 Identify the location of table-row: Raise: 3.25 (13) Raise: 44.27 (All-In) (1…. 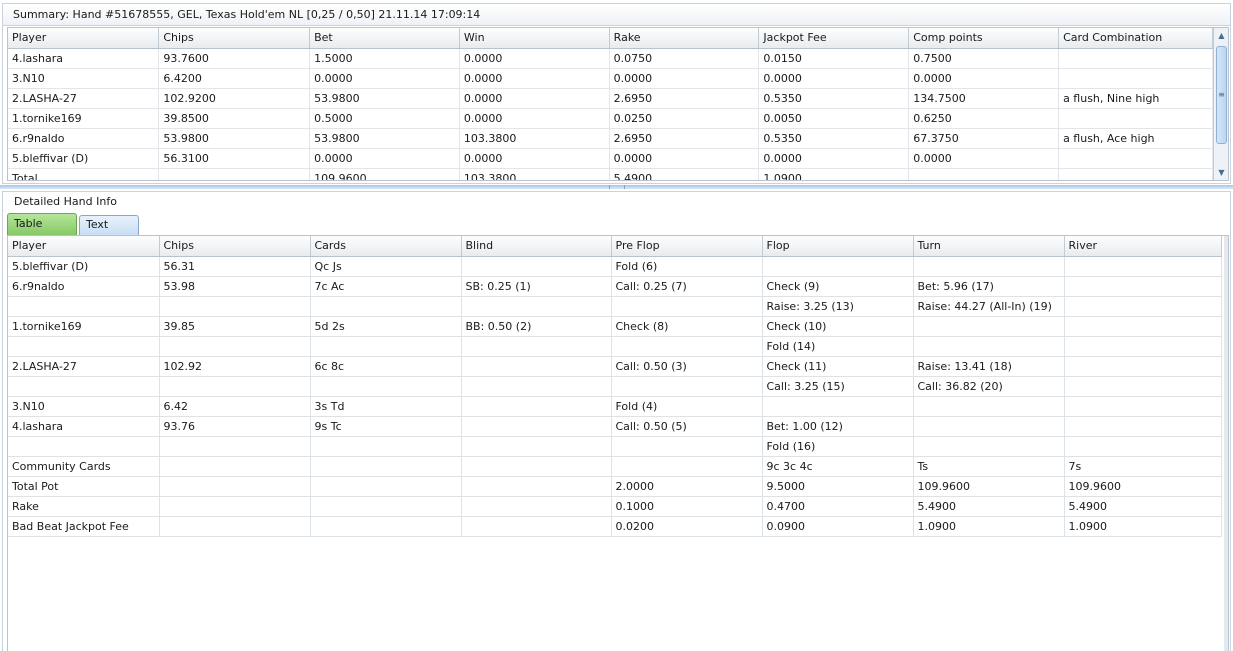
(615, 306).